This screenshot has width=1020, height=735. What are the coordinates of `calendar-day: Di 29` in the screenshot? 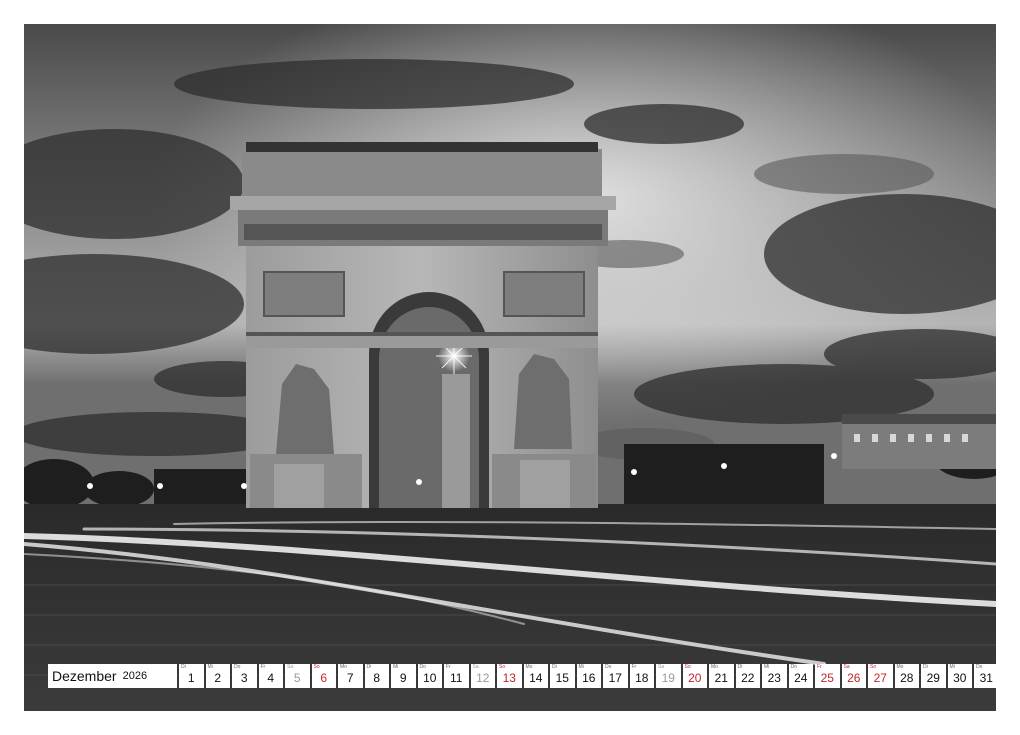 It's located at (933, 676).